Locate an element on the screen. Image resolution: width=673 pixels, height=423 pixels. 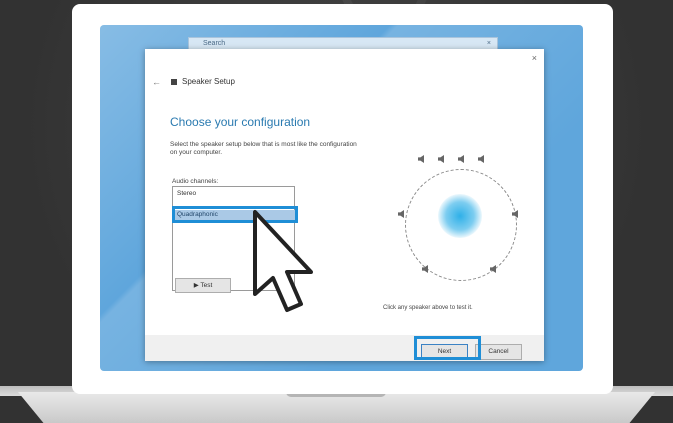
close-icon: × is located at coordinates (534, 58).